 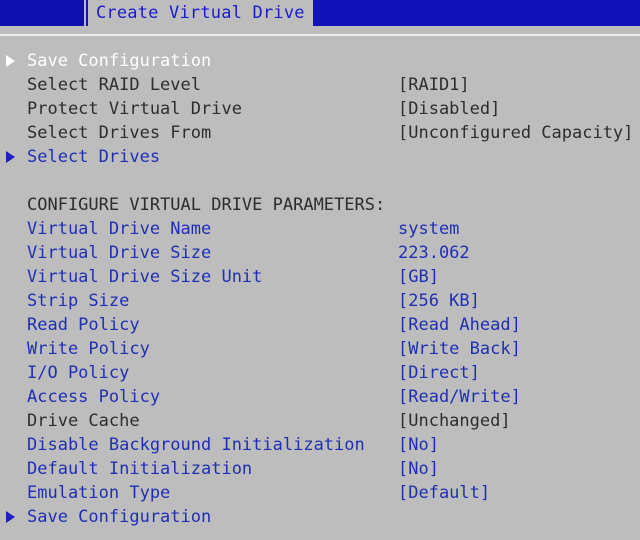 I want to click on param-label: Access Policy, so click(x=94, y=397).